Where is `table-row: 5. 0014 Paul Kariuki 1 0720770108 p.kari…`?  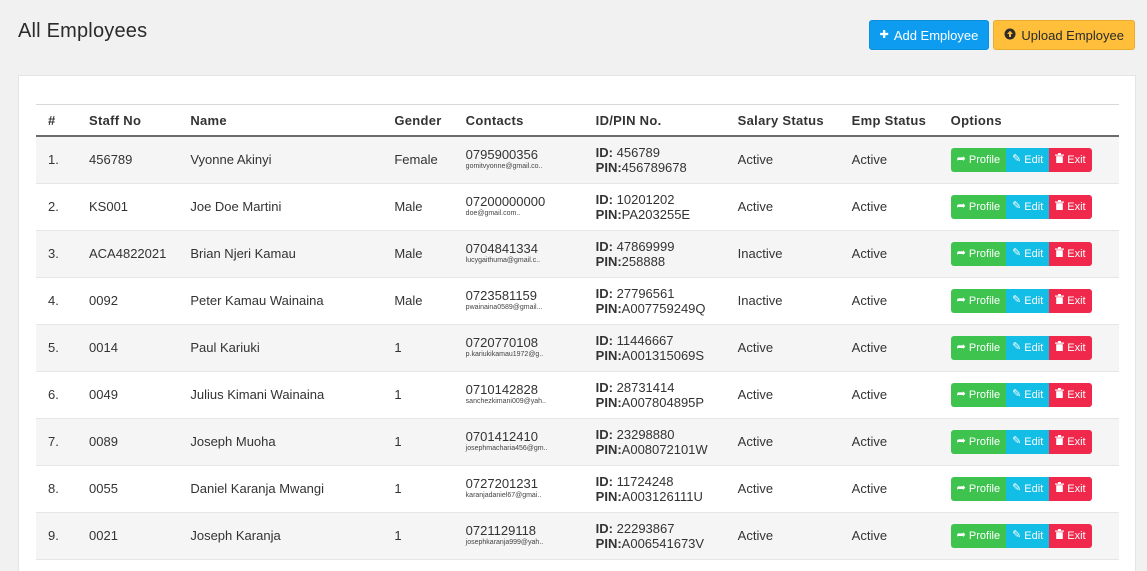 table-row: 5. 0014 Paul Kariuki 1 0720770108 p.kari… is located at coordinates (577, 347).